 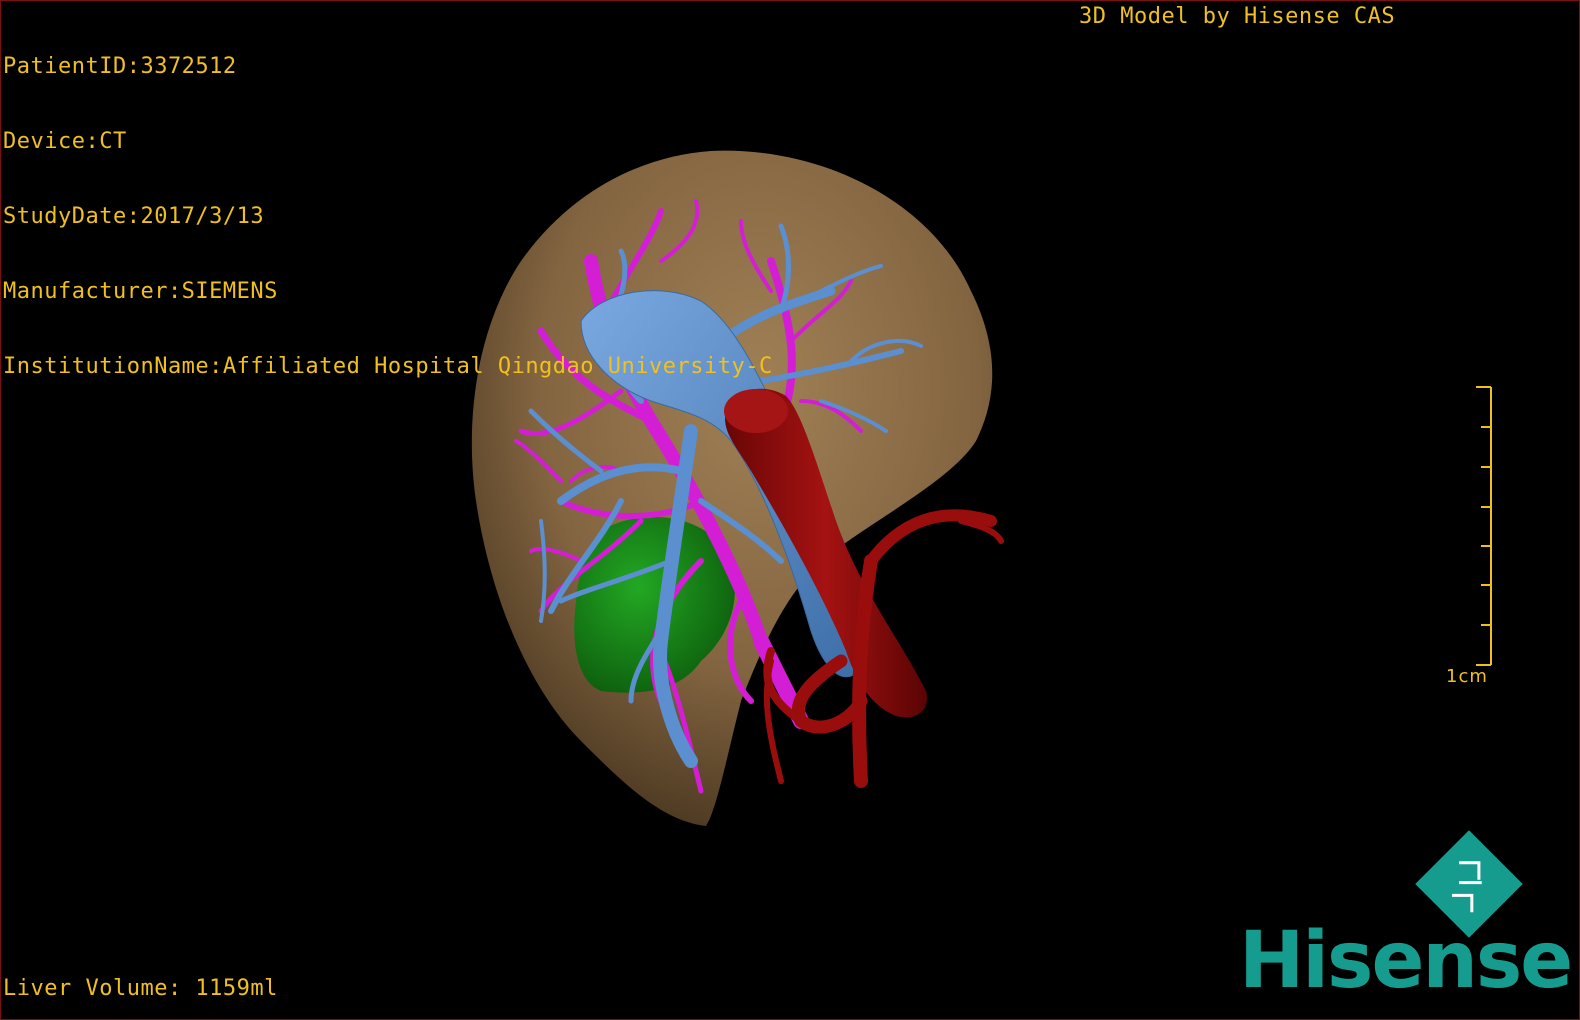 What do you see at coordinates (1467, 676) in the screenshot?
I see `scale-bar-label: 1cm` at bounding box center [1467, 676].